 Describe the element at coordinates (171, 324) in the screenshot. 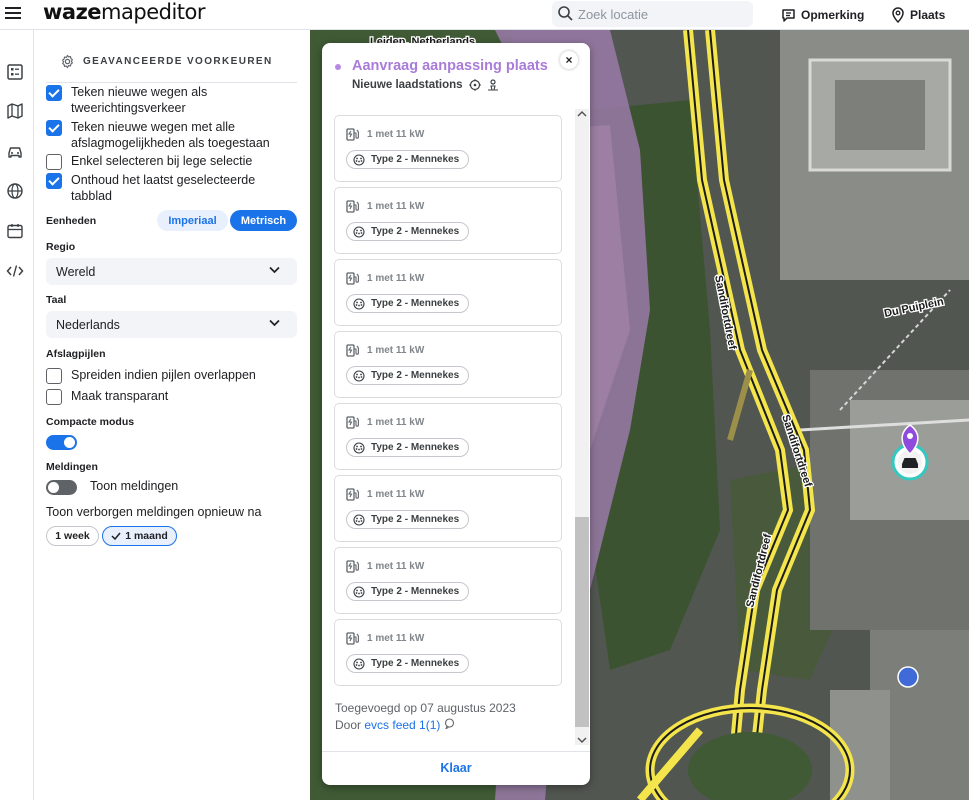

I see `language-select: Nederlands` at that location.